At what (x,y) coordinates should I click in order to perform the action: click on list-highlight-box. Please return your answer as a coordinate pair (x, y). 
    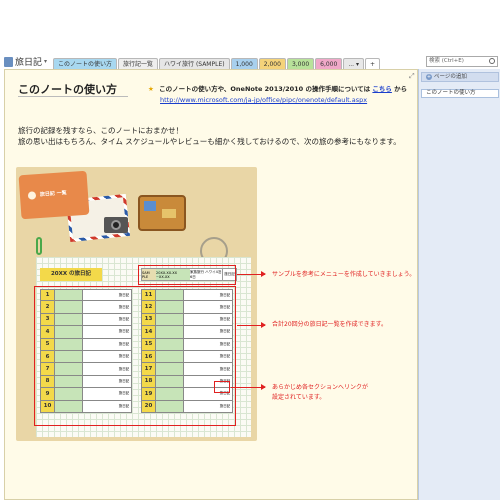
    Looking at the image, I should click on (135, 356).